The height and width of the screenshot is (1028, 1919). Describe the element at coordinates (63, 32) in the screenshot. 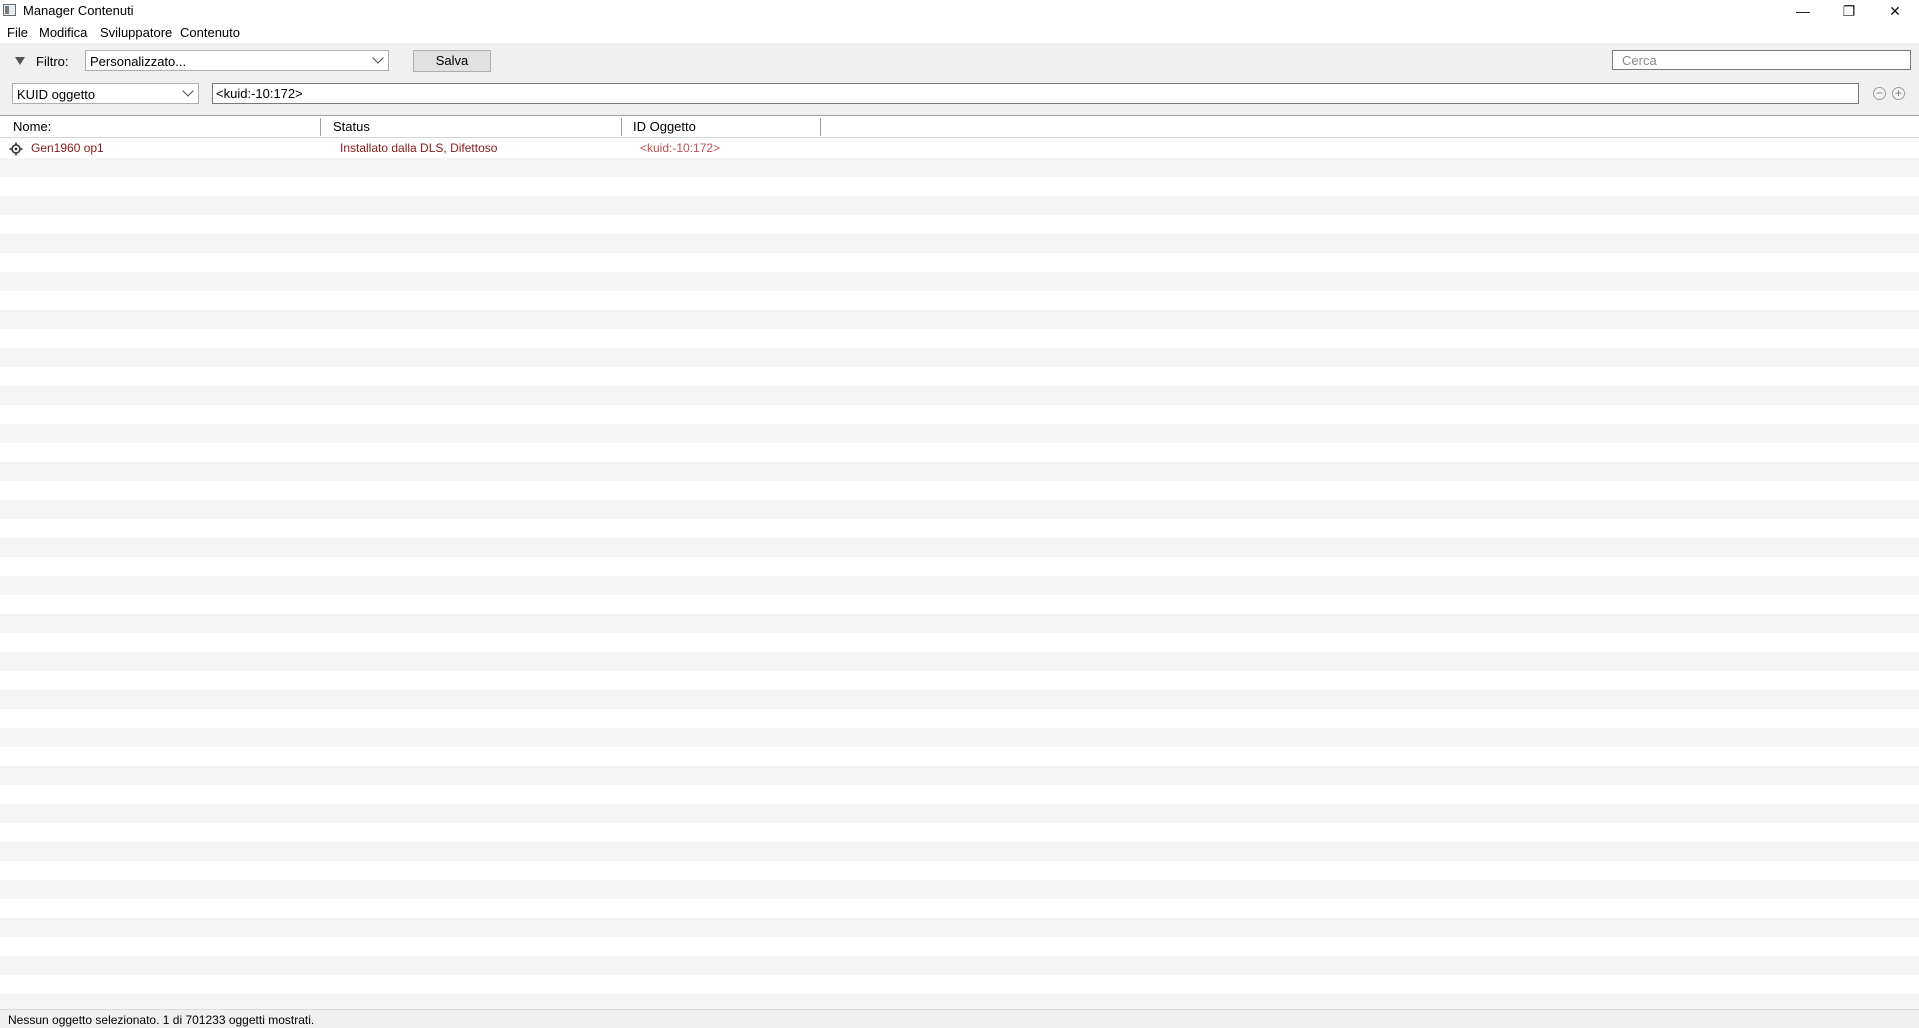

I see `menu-modifica: Modifica` at that location.